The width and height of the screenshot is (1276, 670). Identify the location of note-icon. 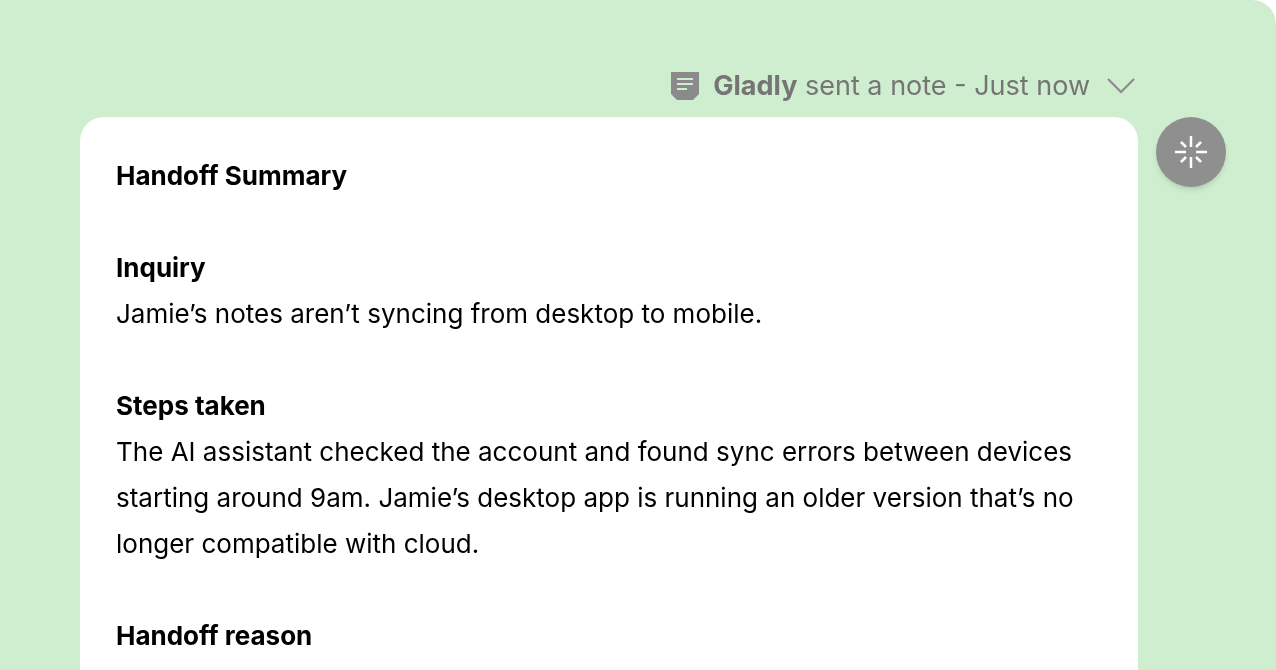
(685, 86).